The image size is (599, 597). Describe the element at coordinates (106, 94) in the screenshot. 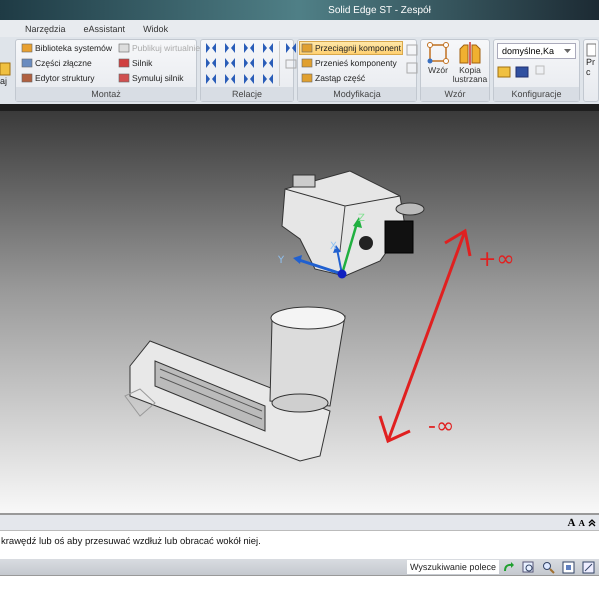

I see `group-label: Montaż` at that location.